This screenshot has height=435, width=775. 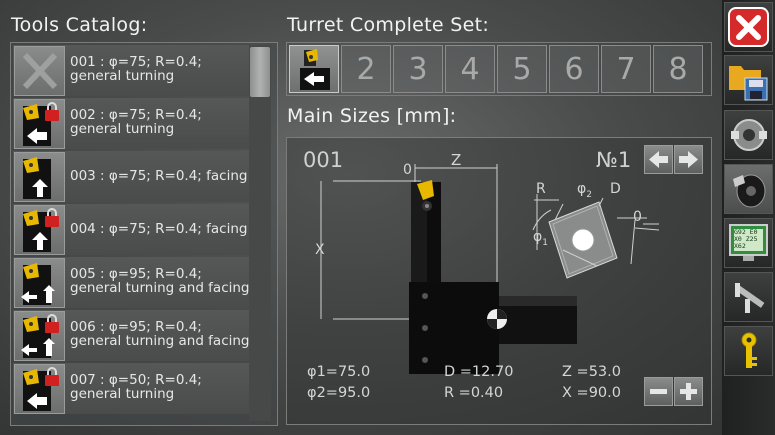 I want to click on save-open-button, so click(x=748, y=80).